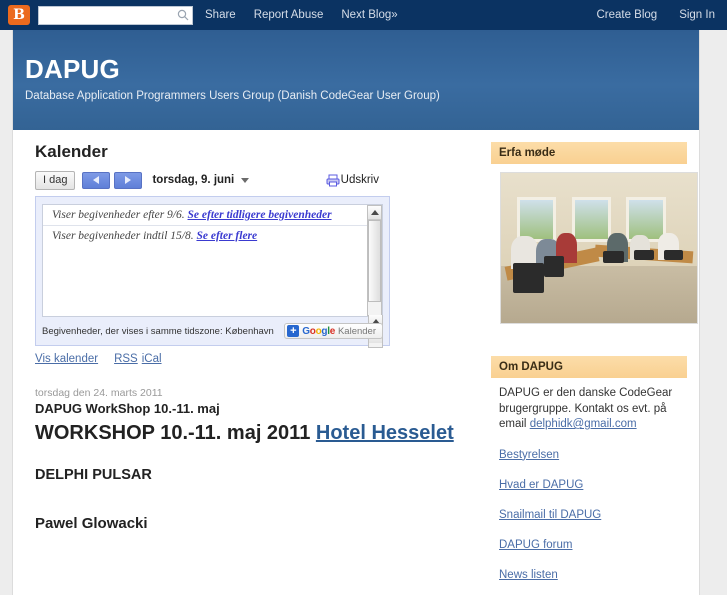 Image resolution: width=727 pixels, height=595 pixels. I want to click on rss-link: RSS, so click(126, 359).